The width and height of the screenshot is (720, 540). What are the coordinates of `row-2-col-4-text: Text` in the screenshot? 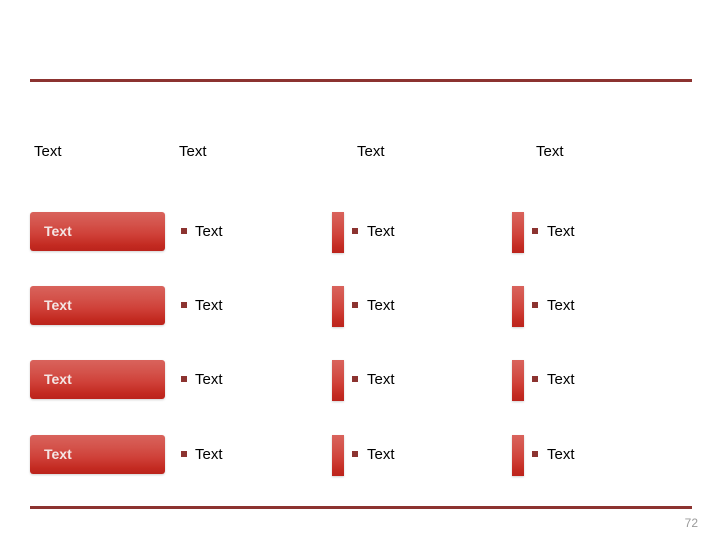 It's located at (561, 305).